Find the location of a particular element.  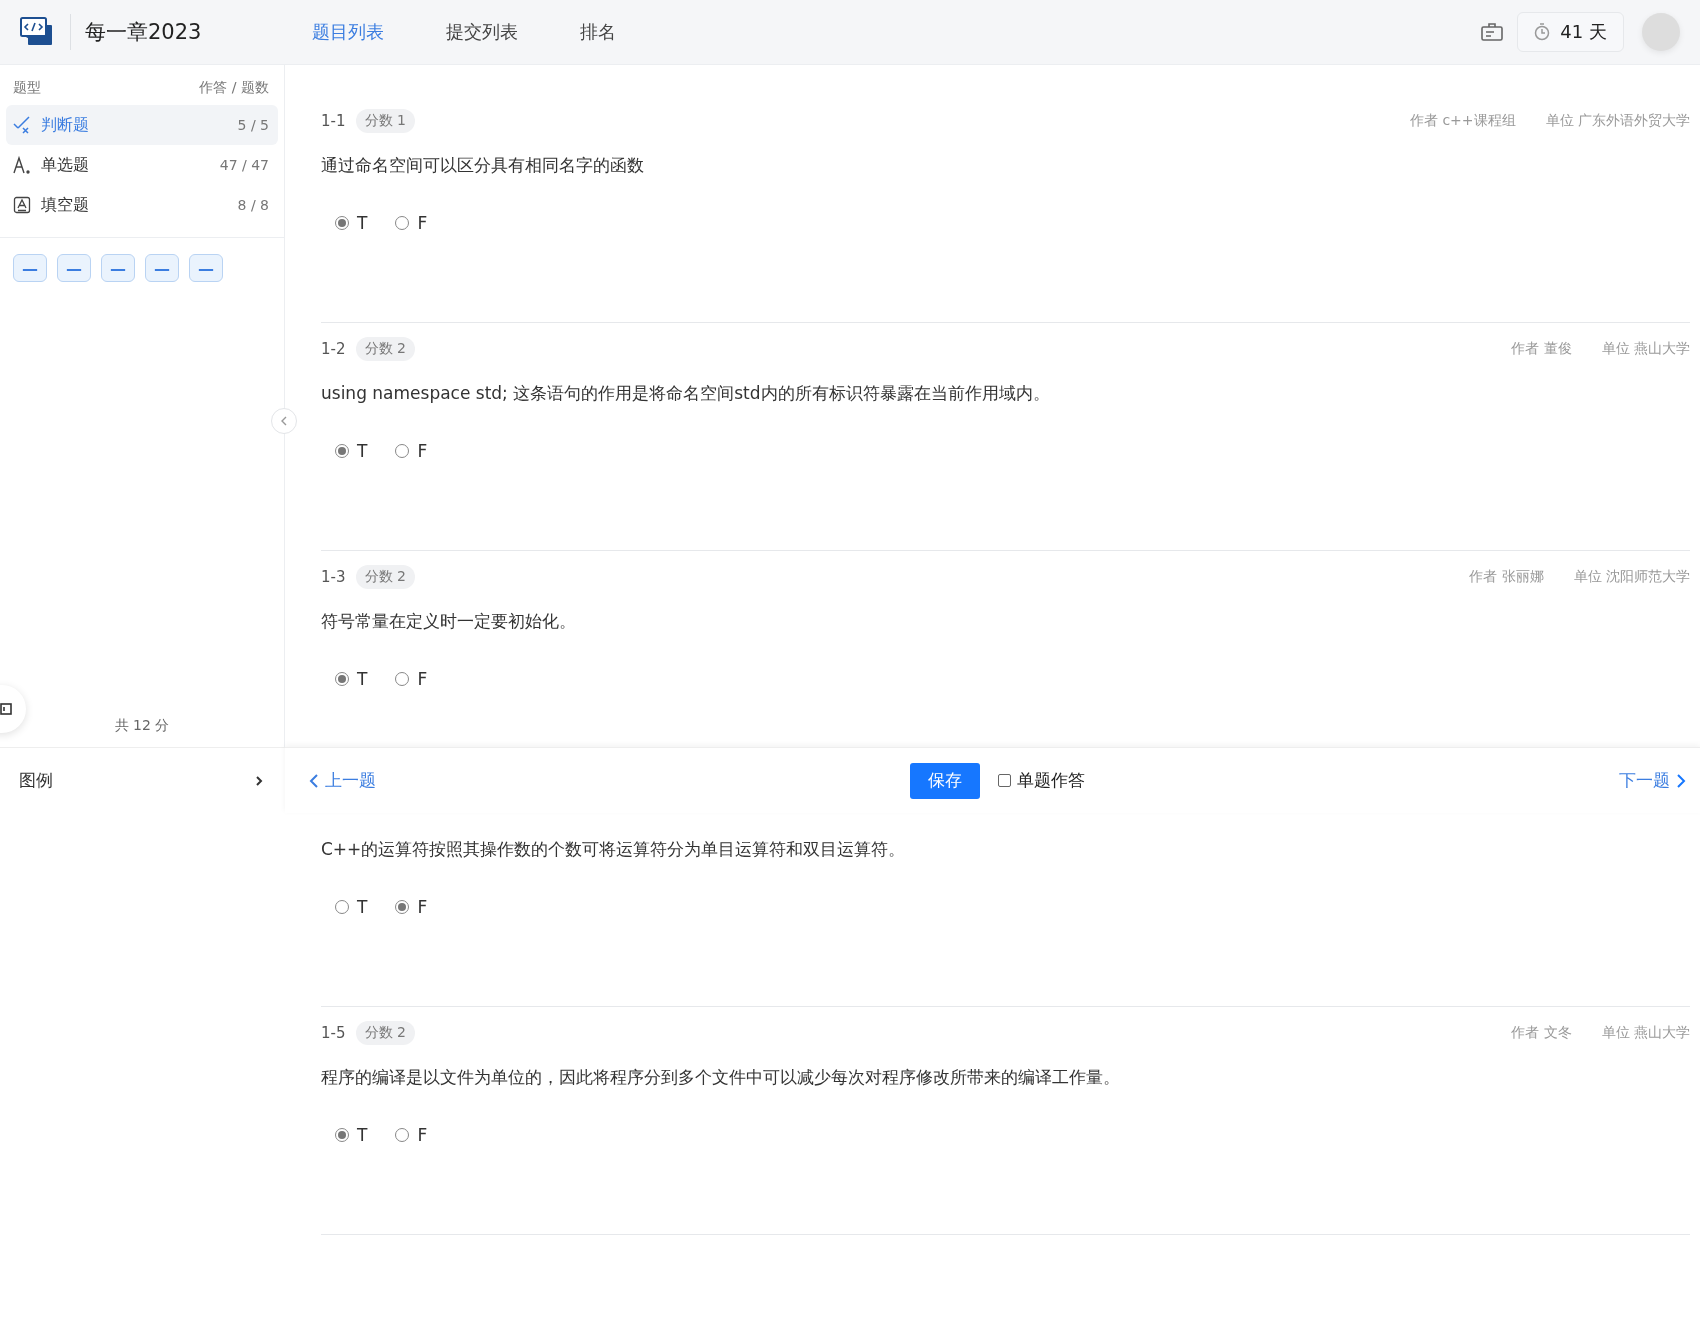

nav-tab: 题目列表 is located at coordinates (348, 32).